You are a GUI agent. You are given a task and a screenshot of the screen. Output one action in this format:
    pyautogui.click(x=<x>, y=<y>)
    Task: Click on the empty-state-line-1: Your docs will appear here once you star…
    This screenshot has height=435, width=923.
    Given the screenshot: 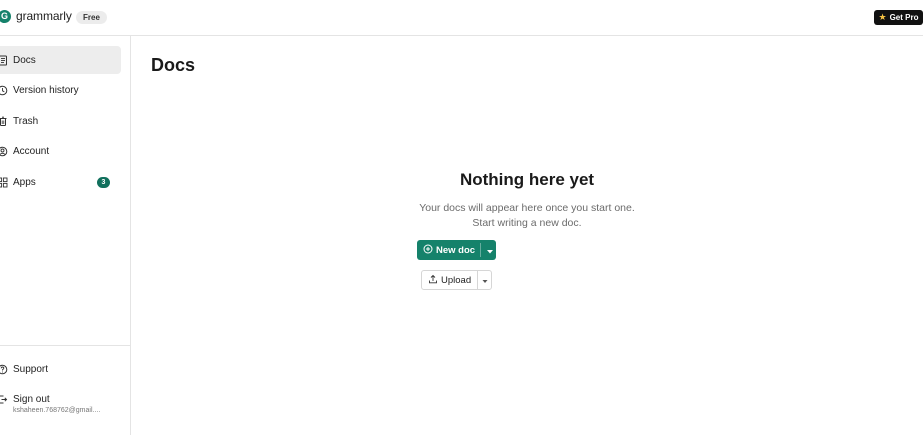 What is the action you would take?
    pyautogui.click(x=527, y=208)
    